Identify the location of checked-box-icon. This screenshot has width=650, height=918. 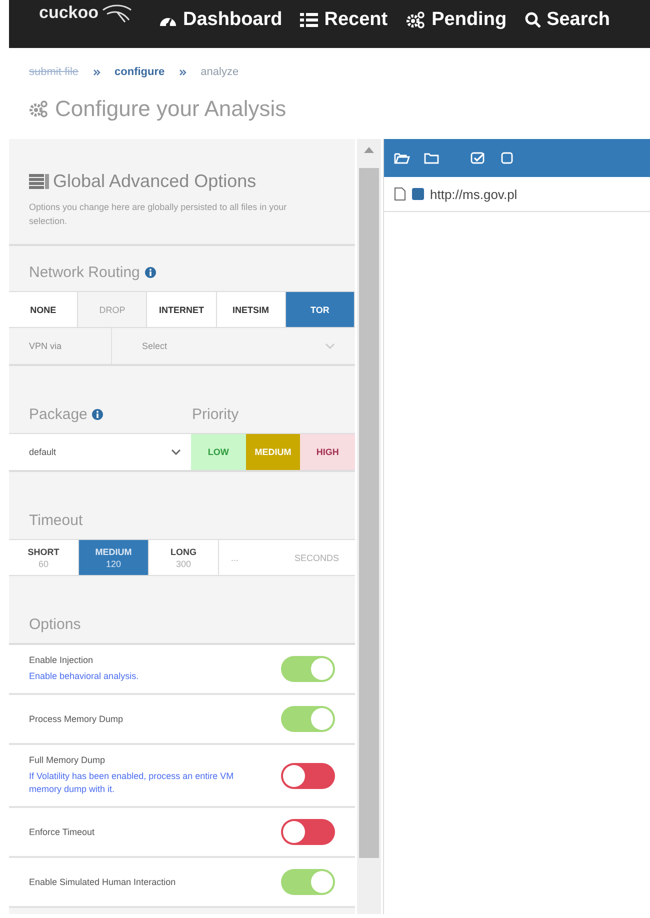
(478, 158).